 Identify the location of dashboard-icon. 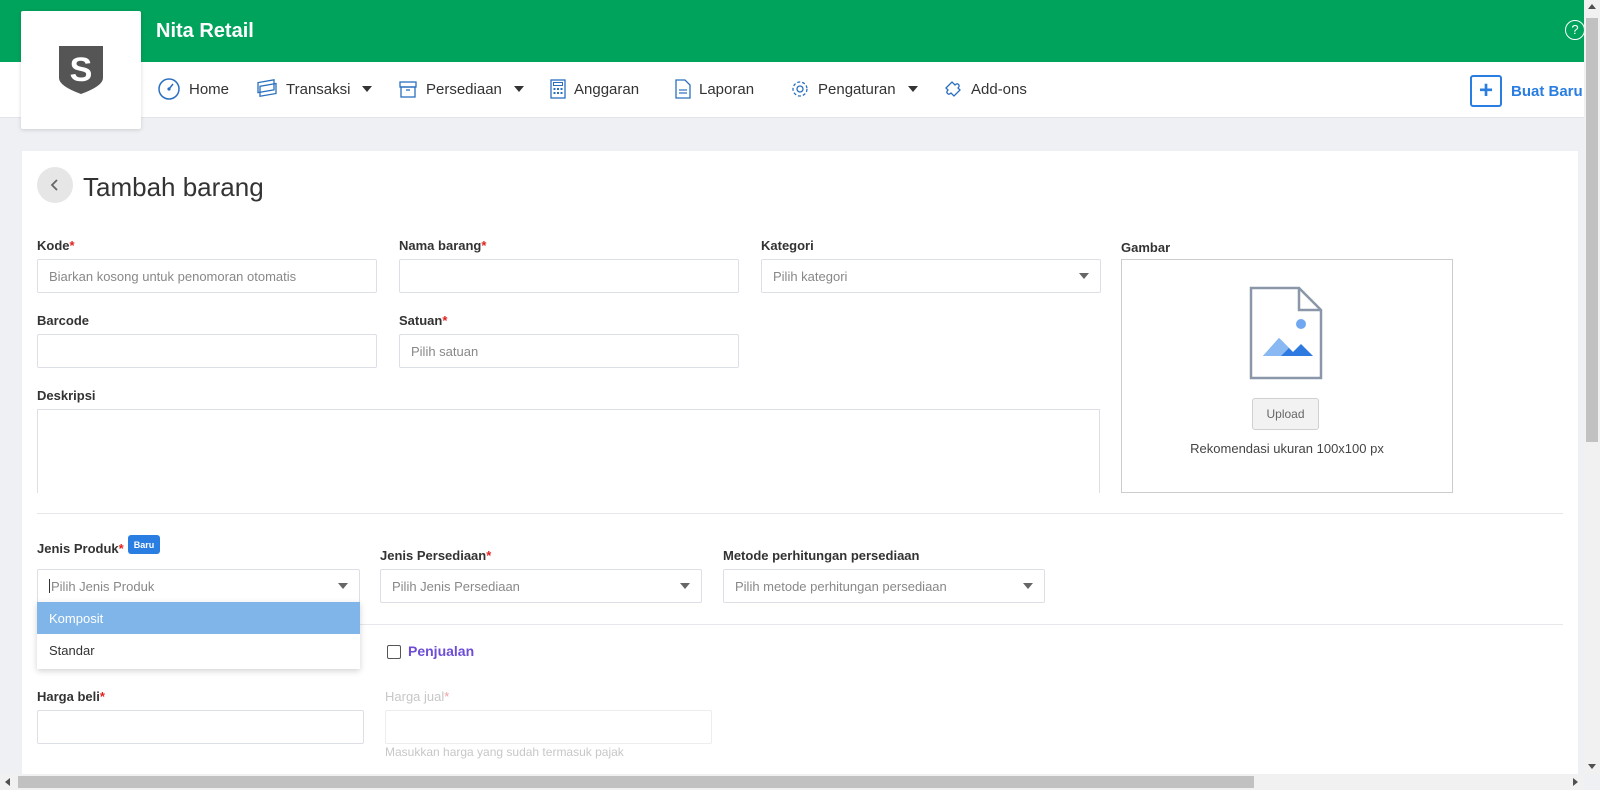
(169, 89).